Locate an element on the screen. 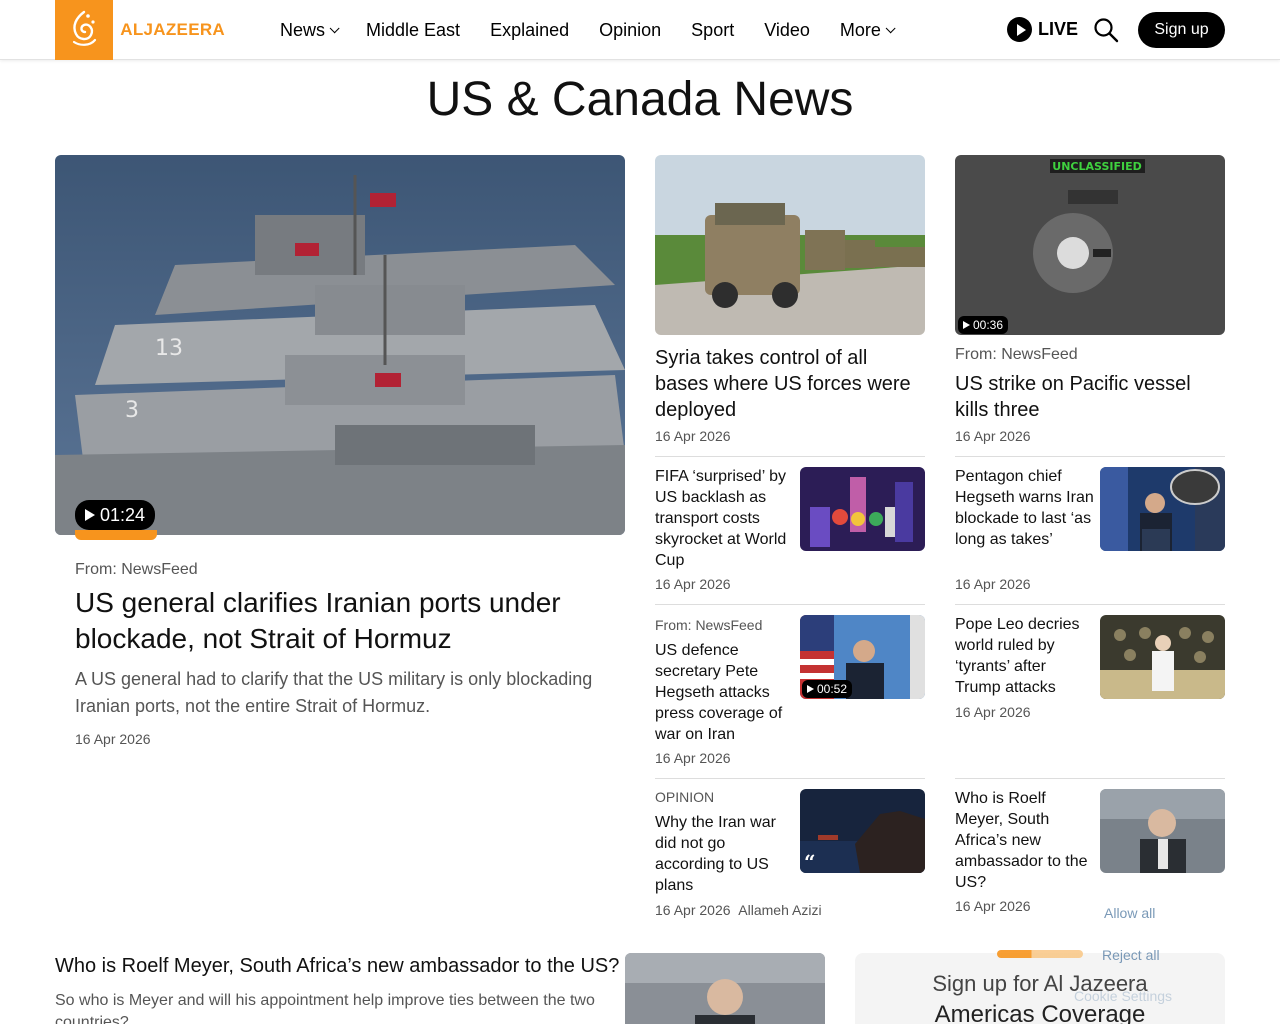  duration-text: 00:52 is located at coordinates (832, 689).